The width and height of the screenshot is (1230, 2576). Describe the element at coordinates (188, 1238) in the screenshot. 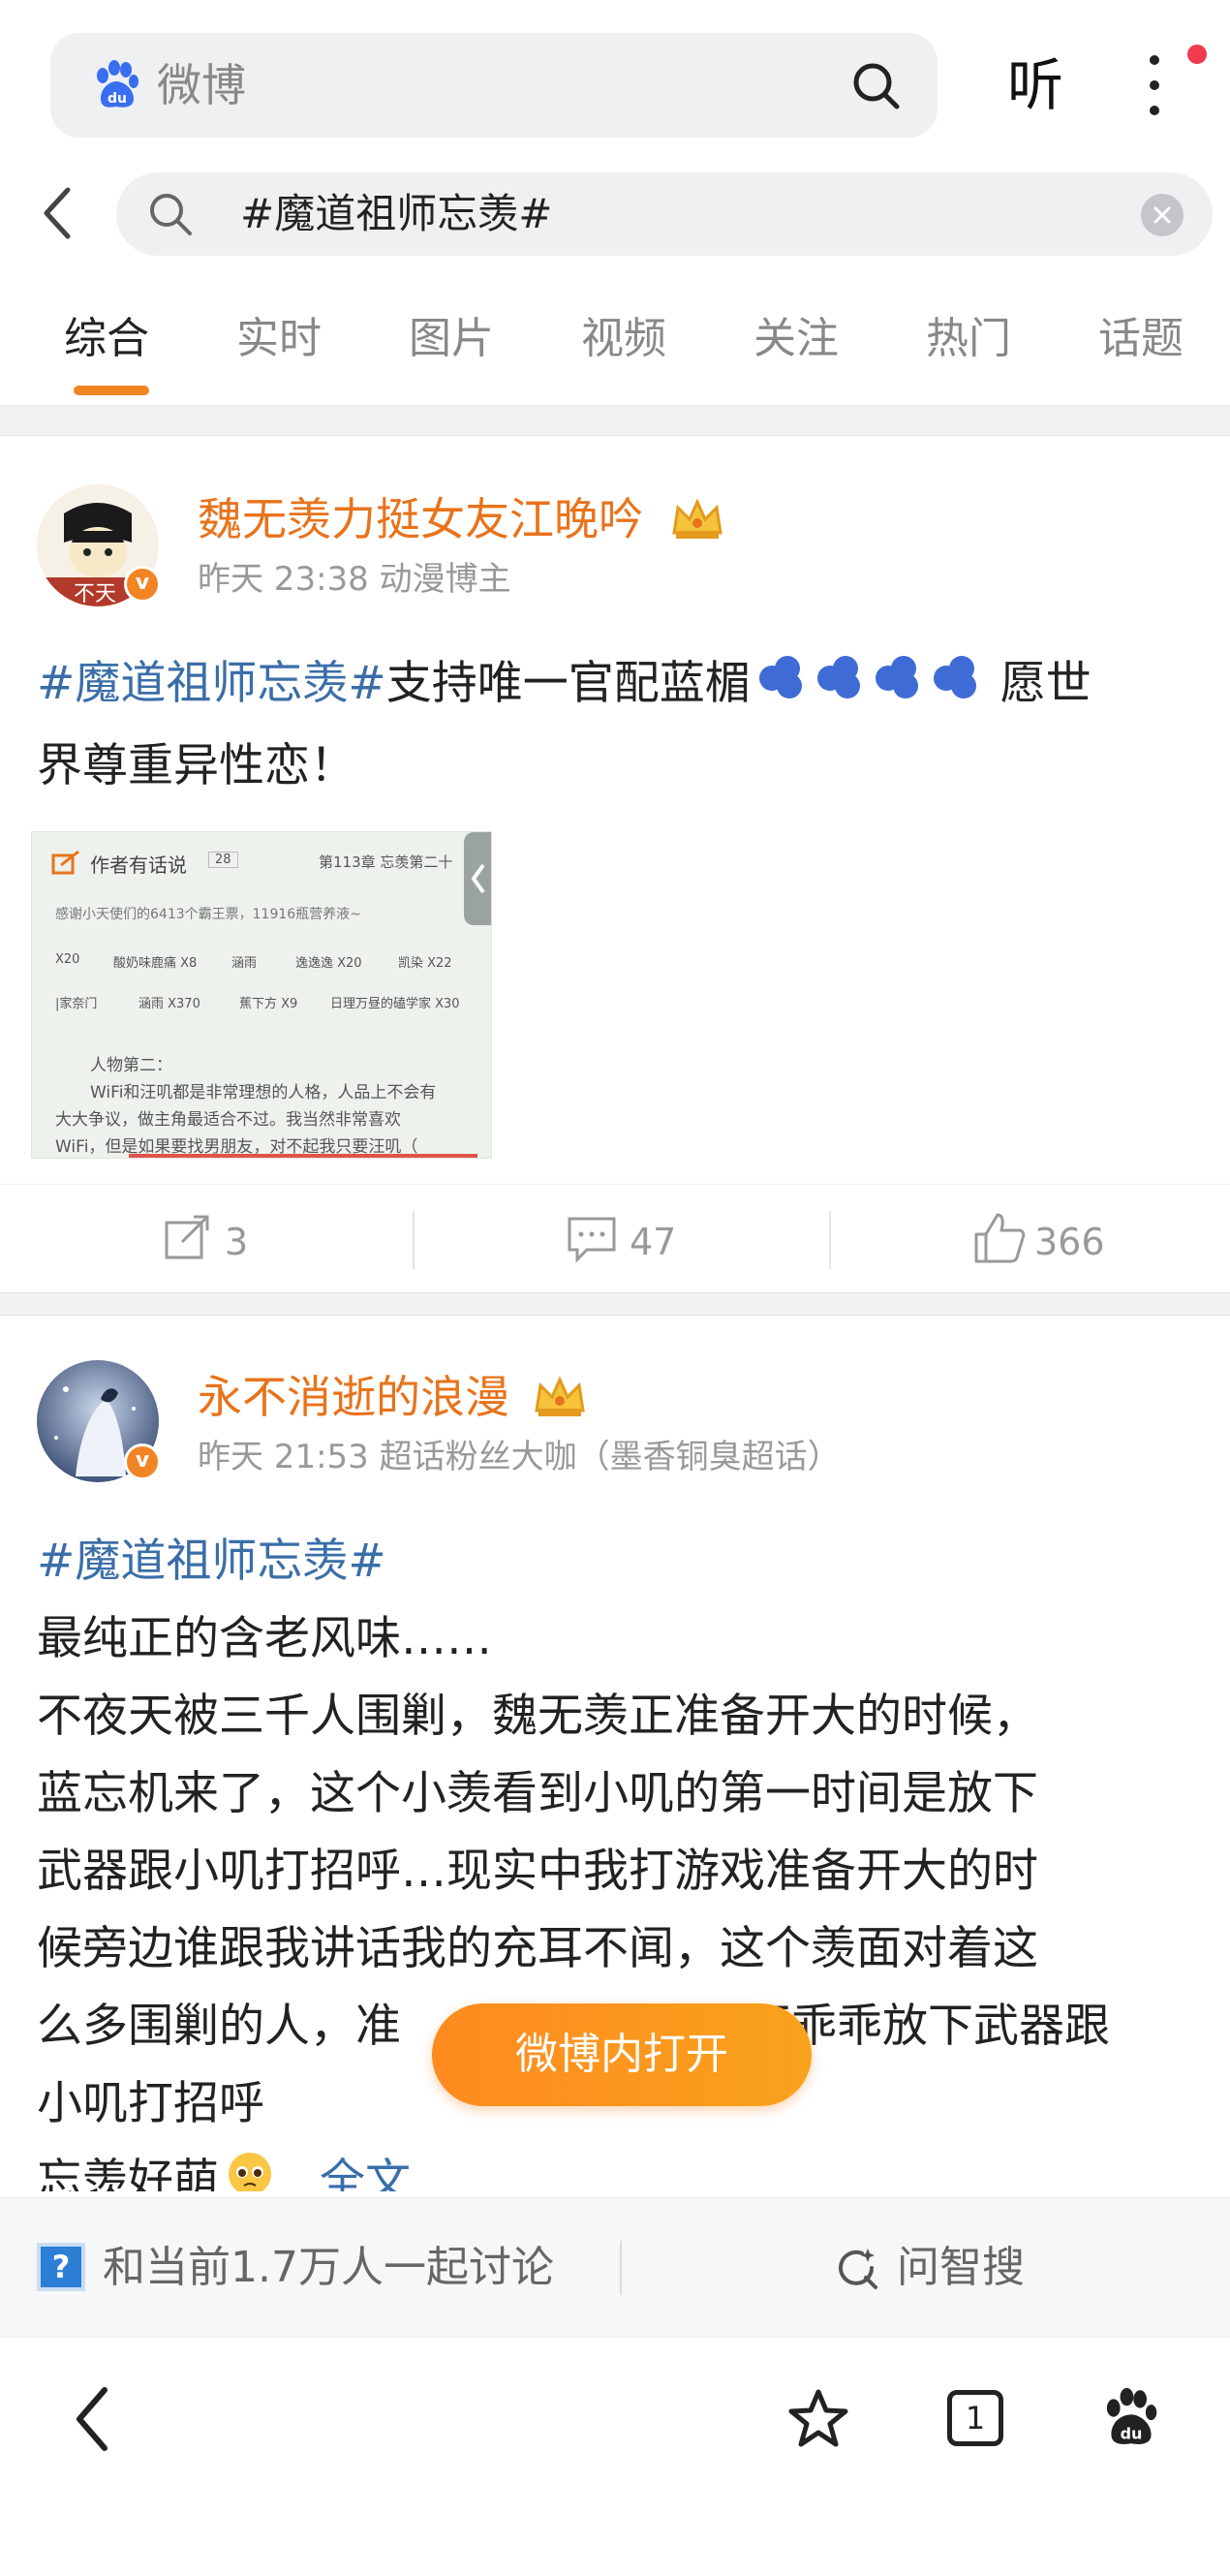

I see `repost-icon` at that location.